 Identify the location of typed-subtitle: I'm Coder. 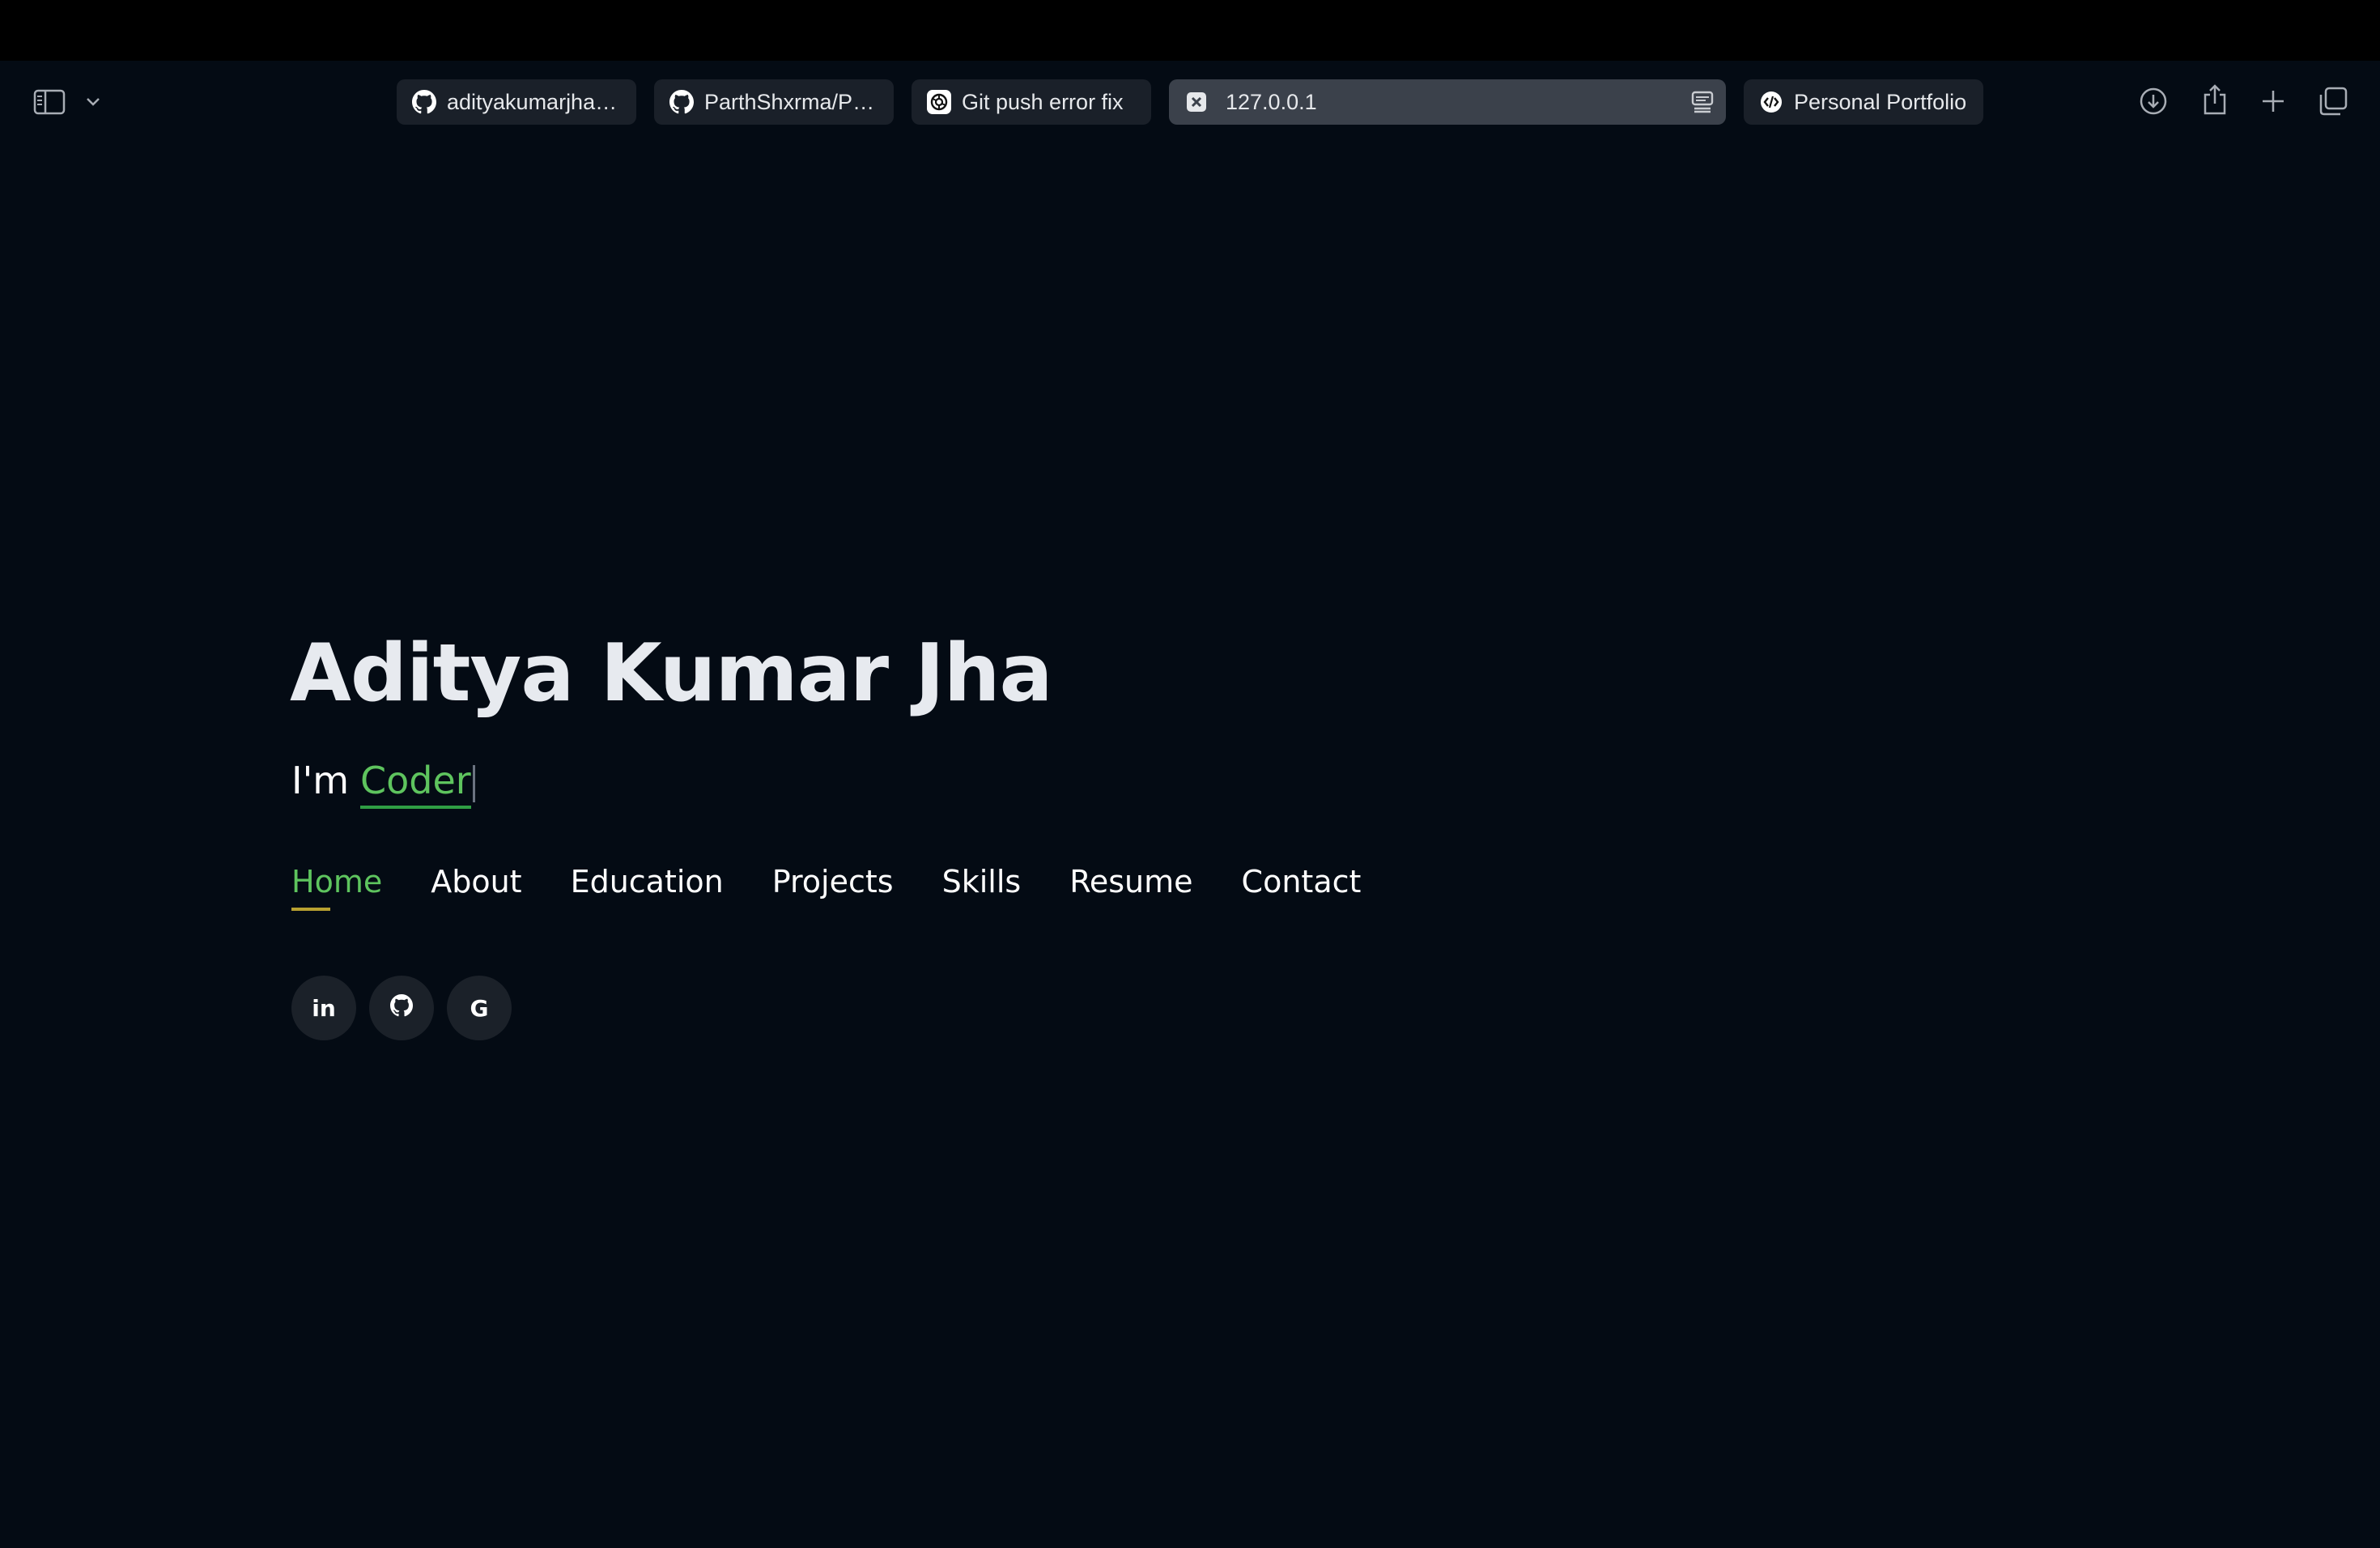
(383, 784).